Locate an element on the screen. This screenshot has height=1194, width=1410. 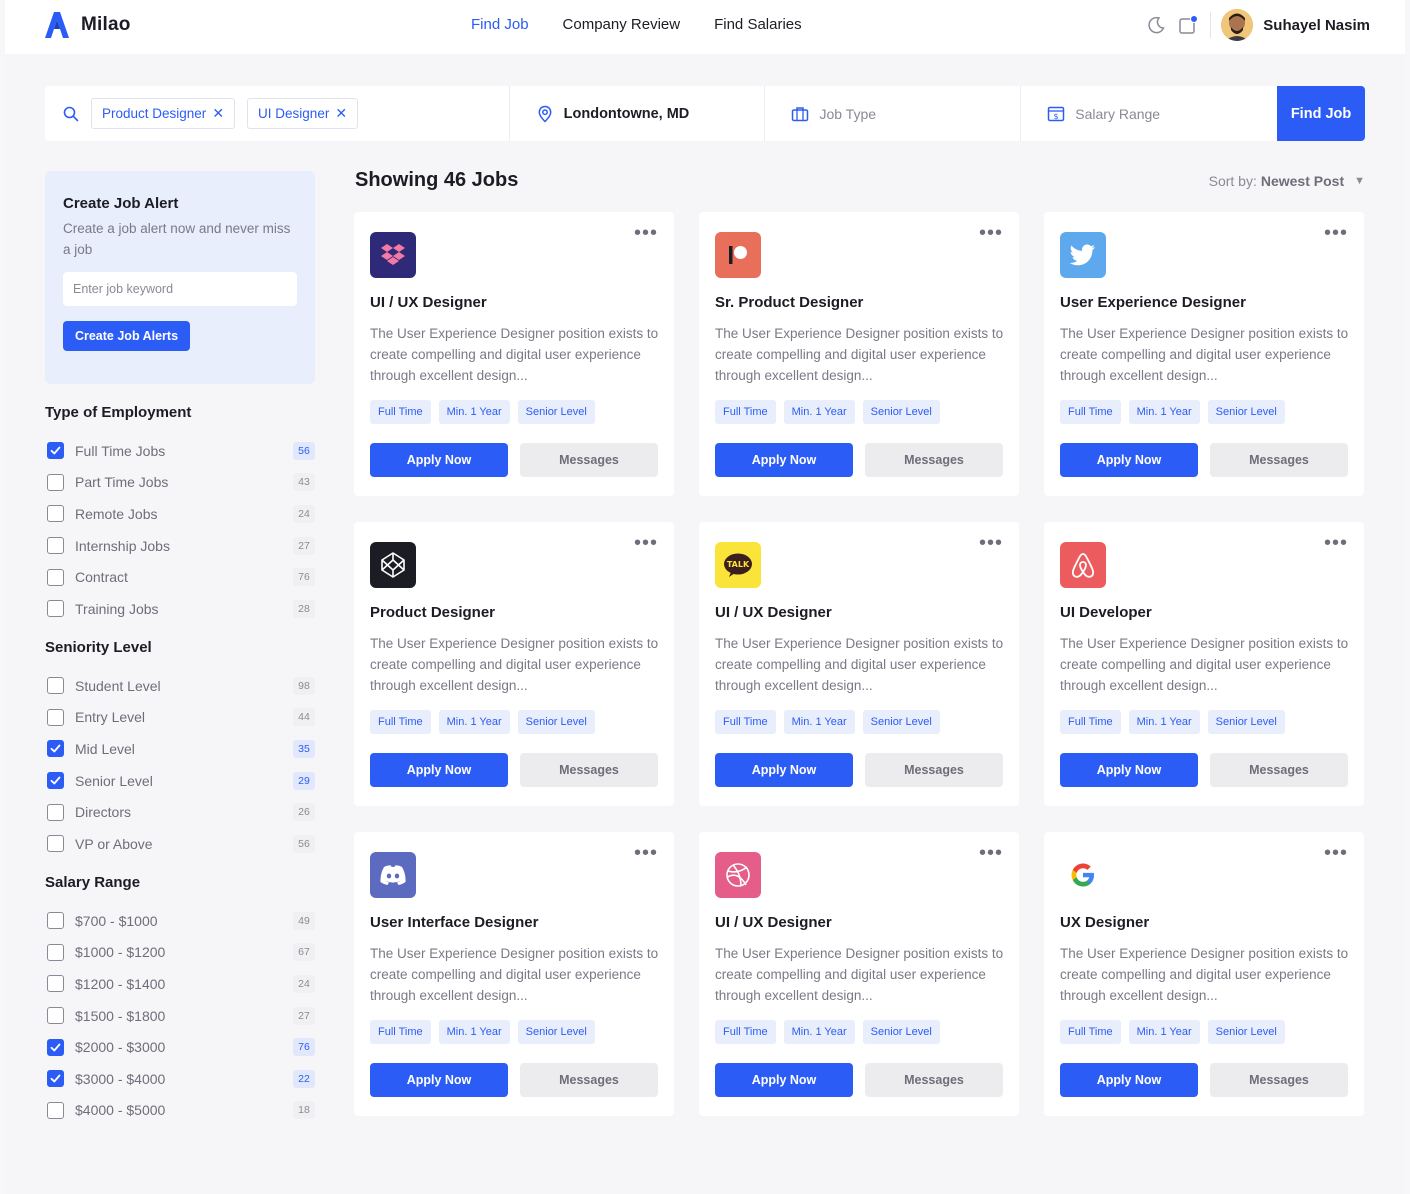
keyword-chip: Product Designer ✕ is located at coordinates (163, 113).